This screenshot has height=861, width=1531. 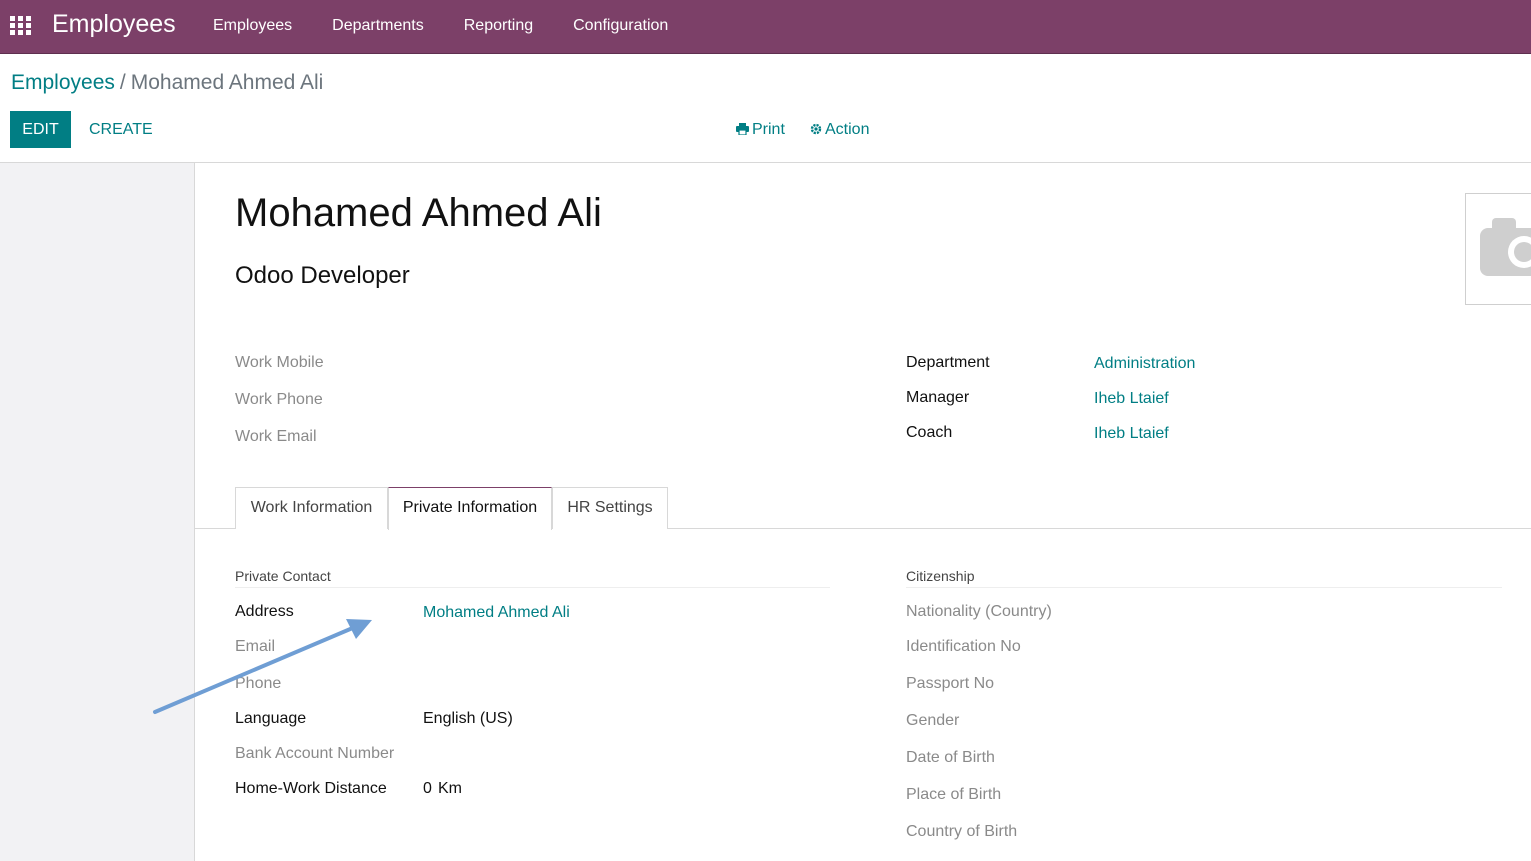 What do you see at coordinates (979, 611) in the screenshot?
I see `nationality-label: Nationality (Country)` at bounding box center [979, 611].